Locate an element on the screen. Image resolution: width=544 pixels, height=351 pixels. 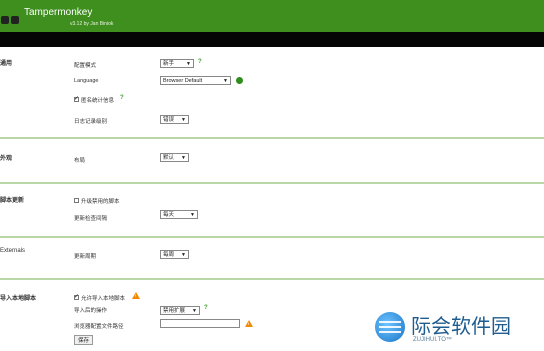
log-level-value: 错误 is located at coordinates (169, 120).